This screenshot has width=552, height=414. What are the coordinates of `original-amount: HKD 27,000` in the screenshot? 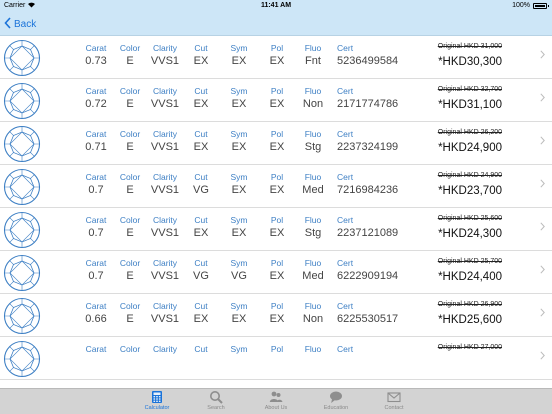 It's located at (482, 347).